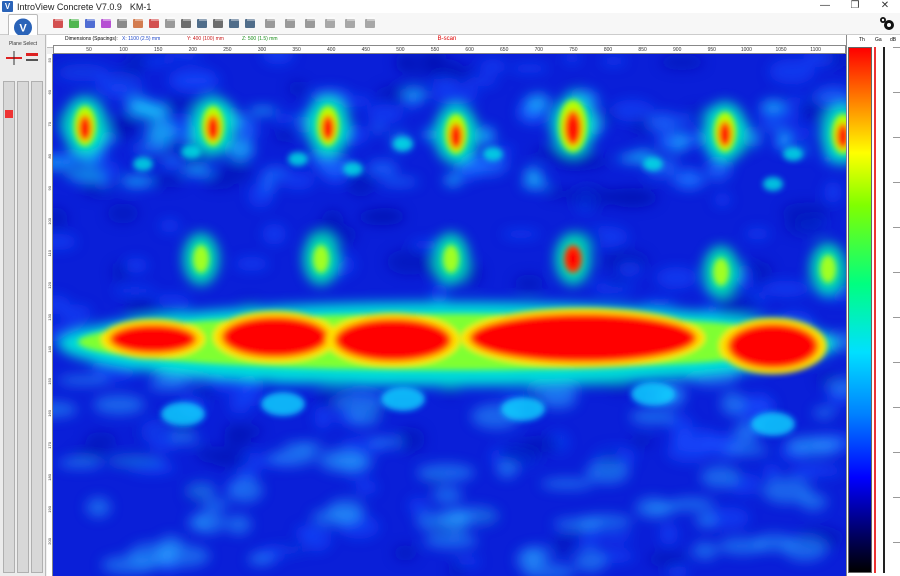 The image size is (900, 576). What do you see at coordinates (504, 50) in the screenshot?
I see `x-tick-label: 650` at bounding box center [504, 50].